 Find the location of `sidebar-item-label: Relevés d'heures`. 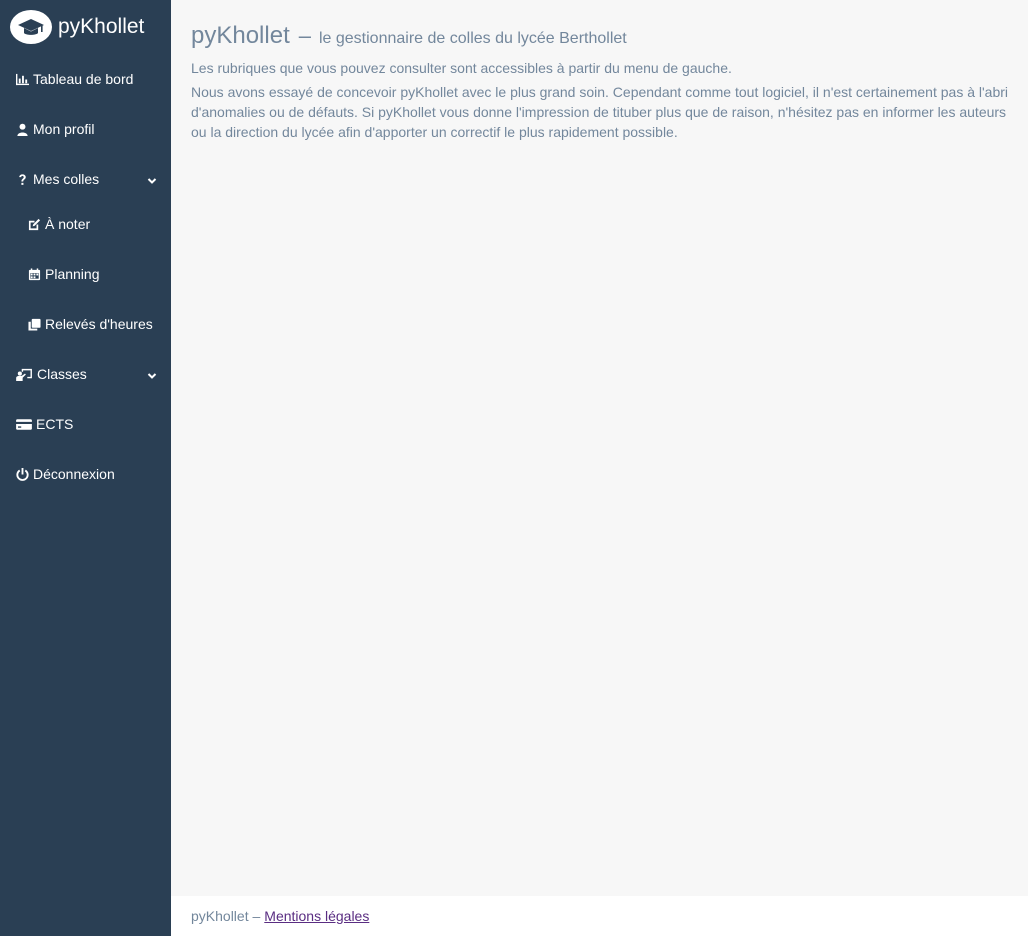

sidebar-item-label: Relevés d'heures is located at coordinates (99, 324).